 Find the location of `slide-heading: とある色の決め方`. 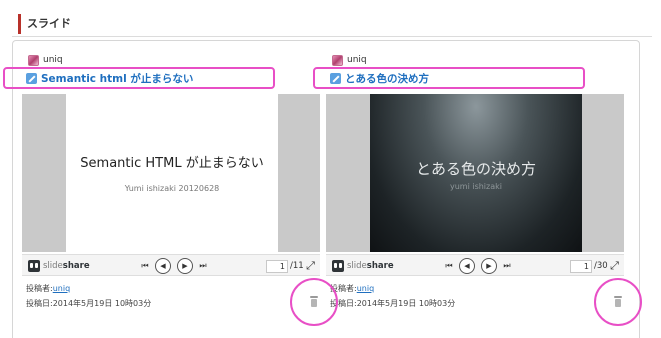

slide-heading: とある色の決め方 is located at coordinates (475, 169).